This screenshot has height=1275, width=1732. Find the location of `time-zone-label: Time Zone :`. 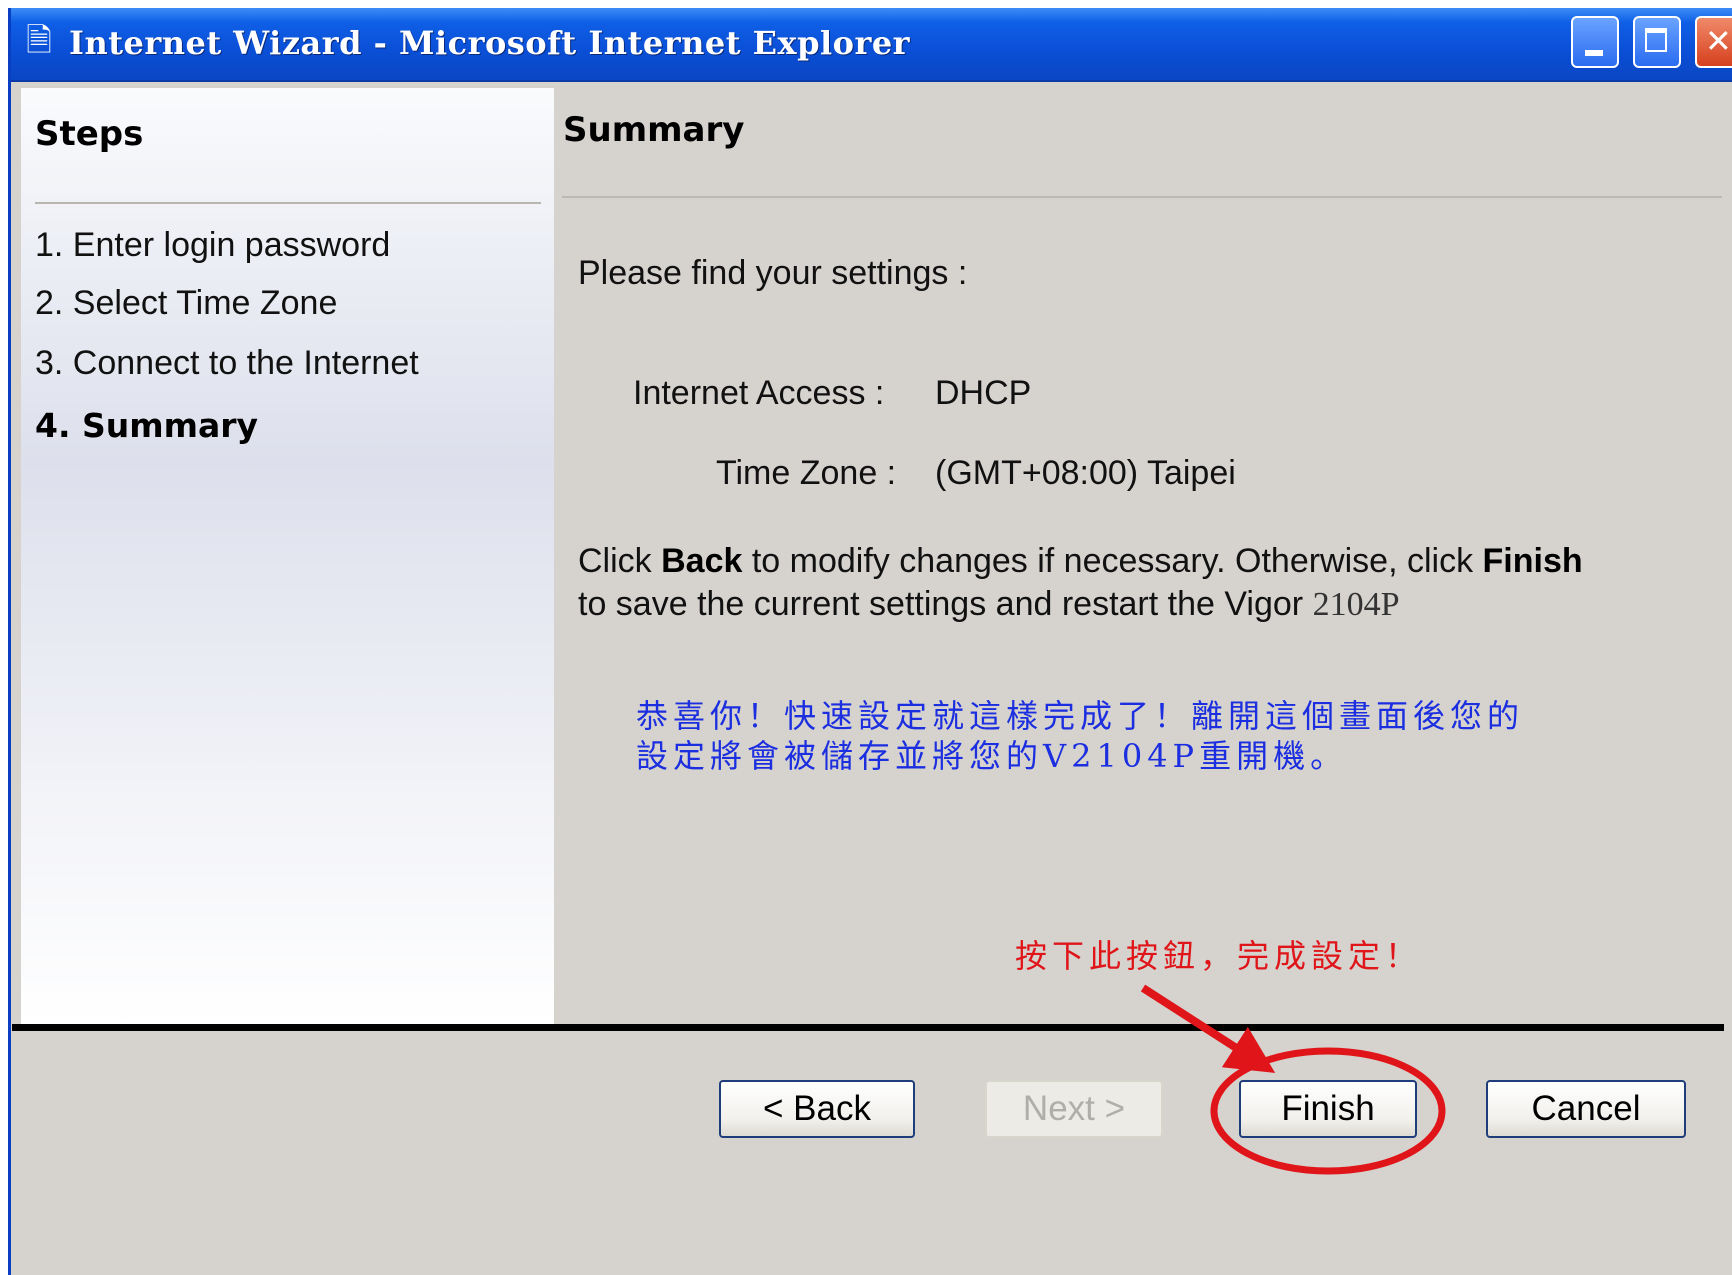

time-zone-label: Time Zone : is located at coordinates (806, 473).